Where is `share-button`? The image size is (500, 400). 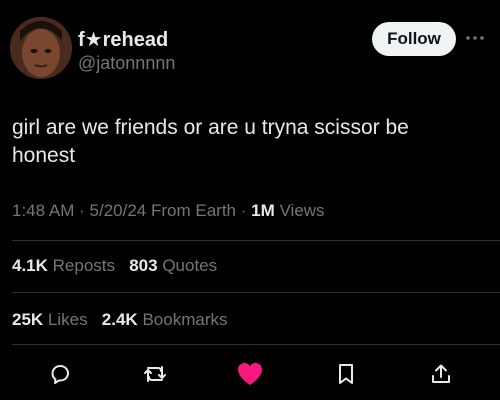
share-button is located at coordinates (441, 374).